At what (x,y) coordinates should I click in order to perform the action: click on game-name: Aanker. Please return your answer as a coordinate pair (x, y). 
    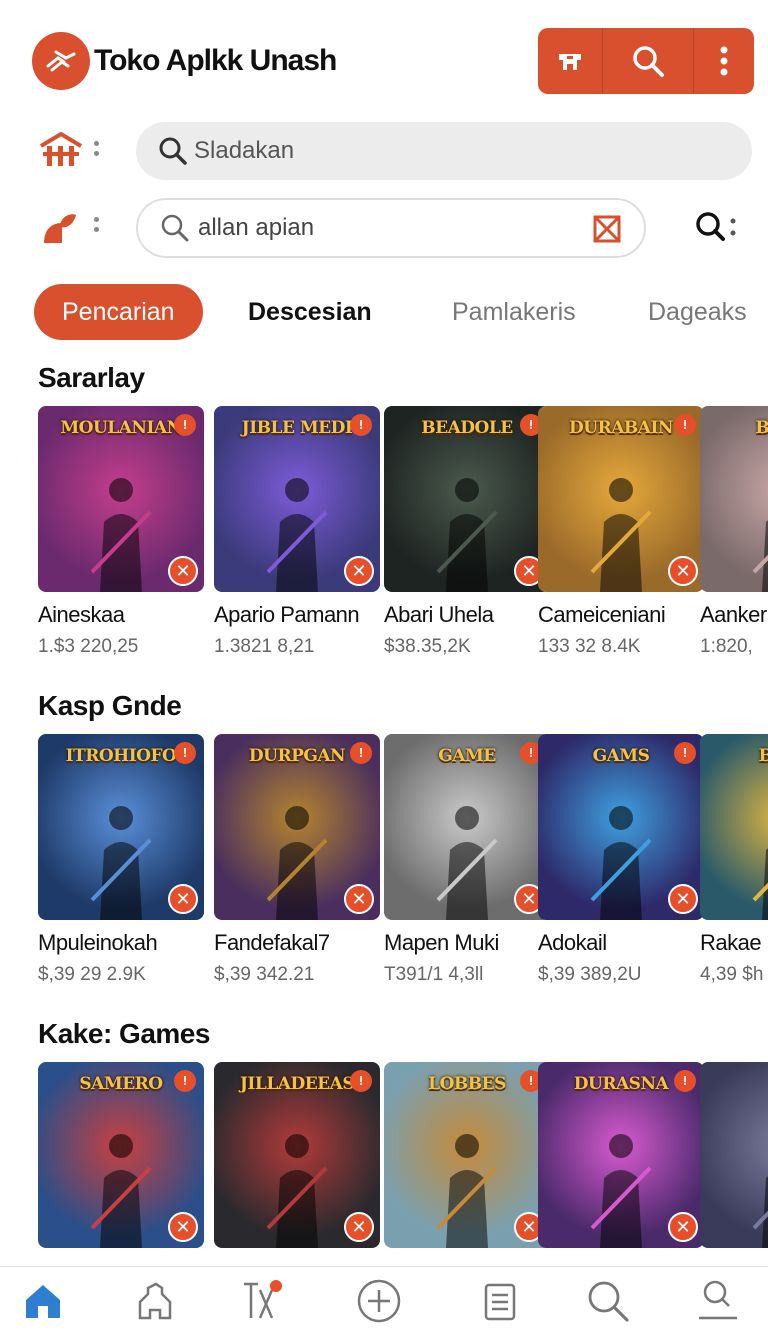
    Looking at the image, I should click on (733, 614).